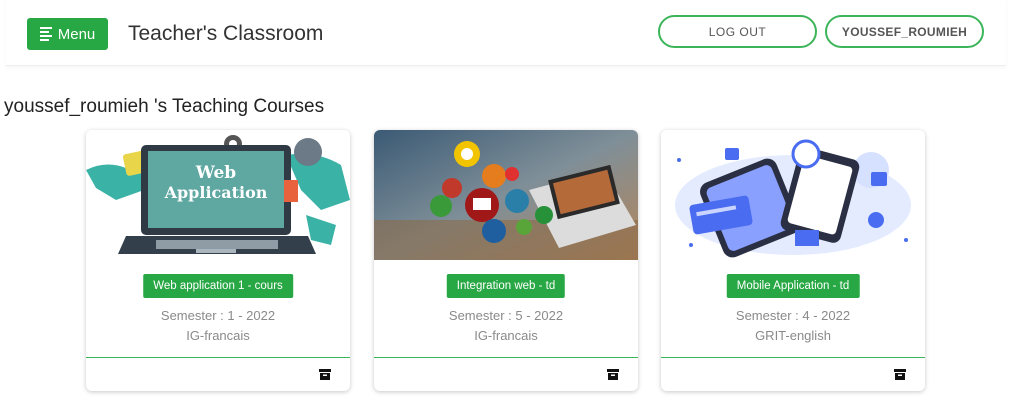  What do you see at coordinates (76, 34) in the screenshot?
I see `menu-label: Menu` at bounding box center [76, 34].